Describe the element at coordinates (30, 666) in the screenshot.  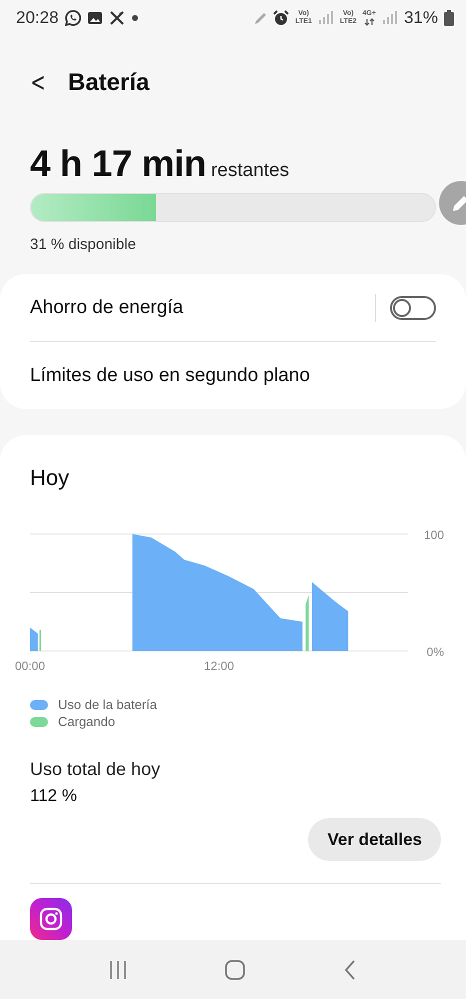
I see `axis-label: 00:00` at that location.